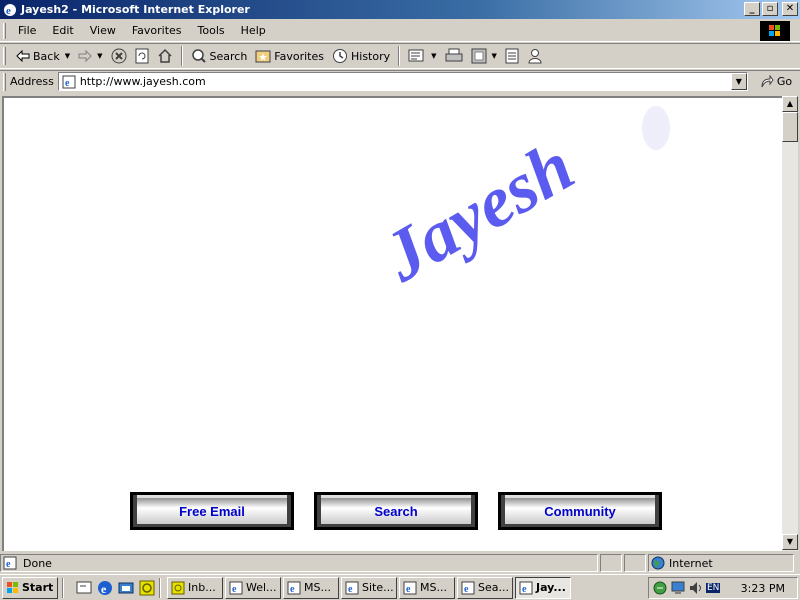  Describe the element at coordinates (422, 56) in the screenshot. I see `mail-button: ▼` at that location.